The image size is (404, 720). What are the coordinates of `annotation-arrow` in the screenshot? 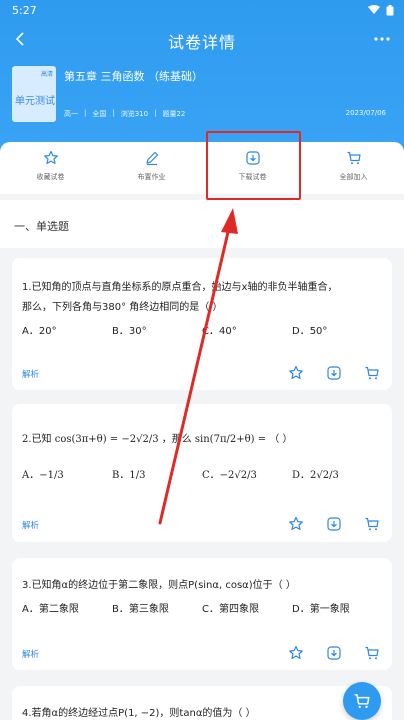 It's located at (198, 366).